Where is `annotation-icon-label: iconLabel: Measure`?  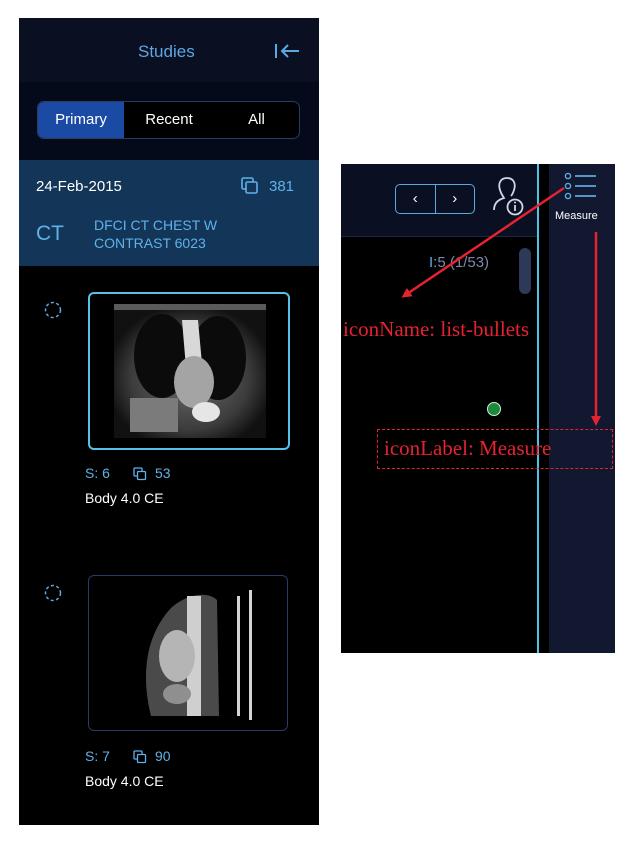
annotation-icon-label: iconLabel: Measure is located at coordinates (468, 448).